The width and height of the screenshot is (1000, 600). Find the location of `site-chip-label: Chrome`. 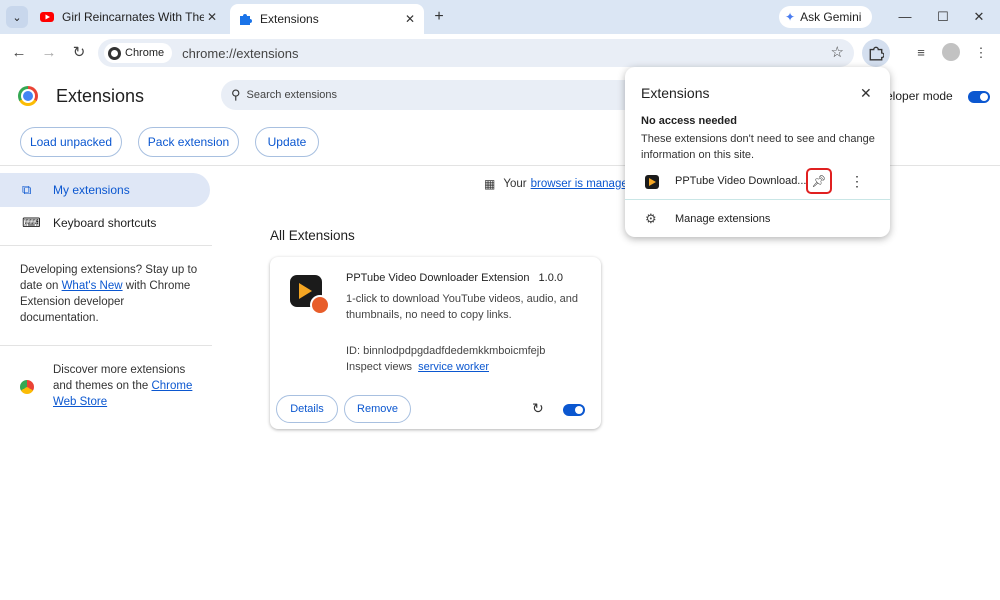

site-chip-label: Chrome is located at coordinates (145, 53).